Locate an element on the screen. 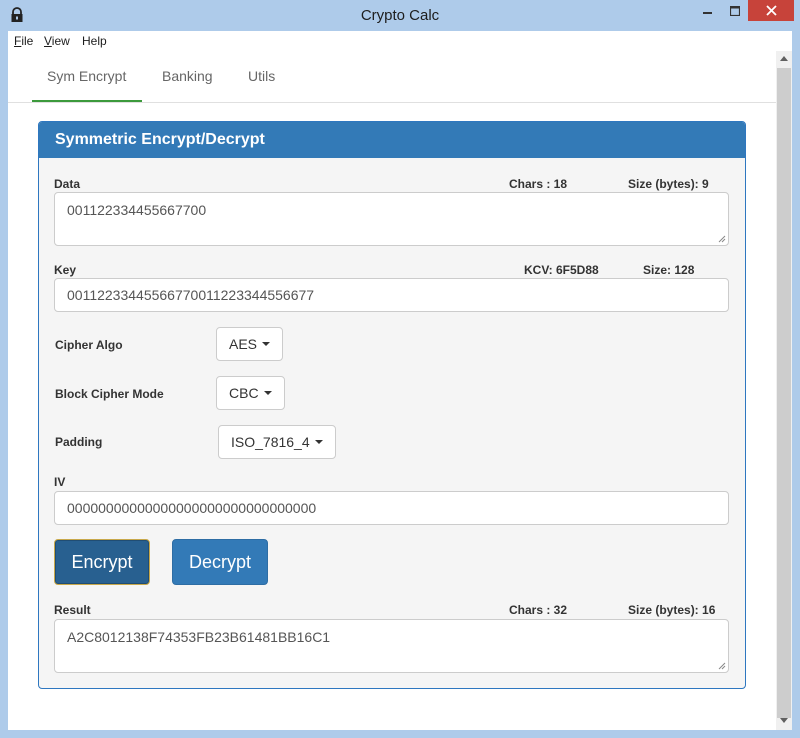 The width and height of the screenshot is (800, 738). tab-bar: Sym Encrypt Banking Utils is located at coordinates (392, 77).